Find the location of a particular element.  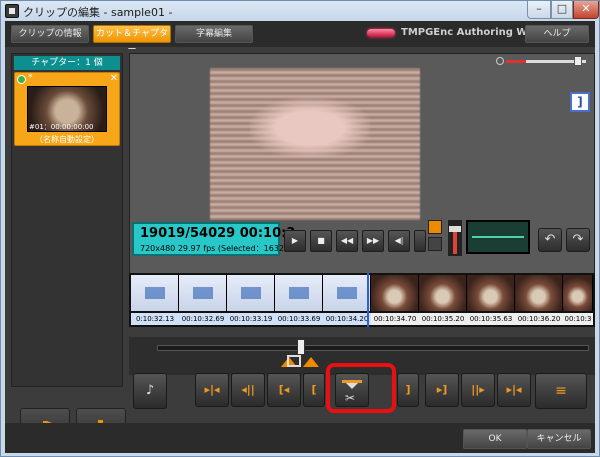

next-cut-button: ||▸ is located at coordinates (478, 390).